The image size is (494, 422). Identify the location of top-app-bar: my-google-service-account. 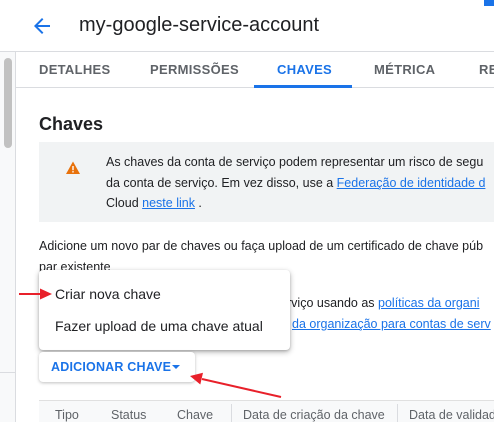
(247, 26).